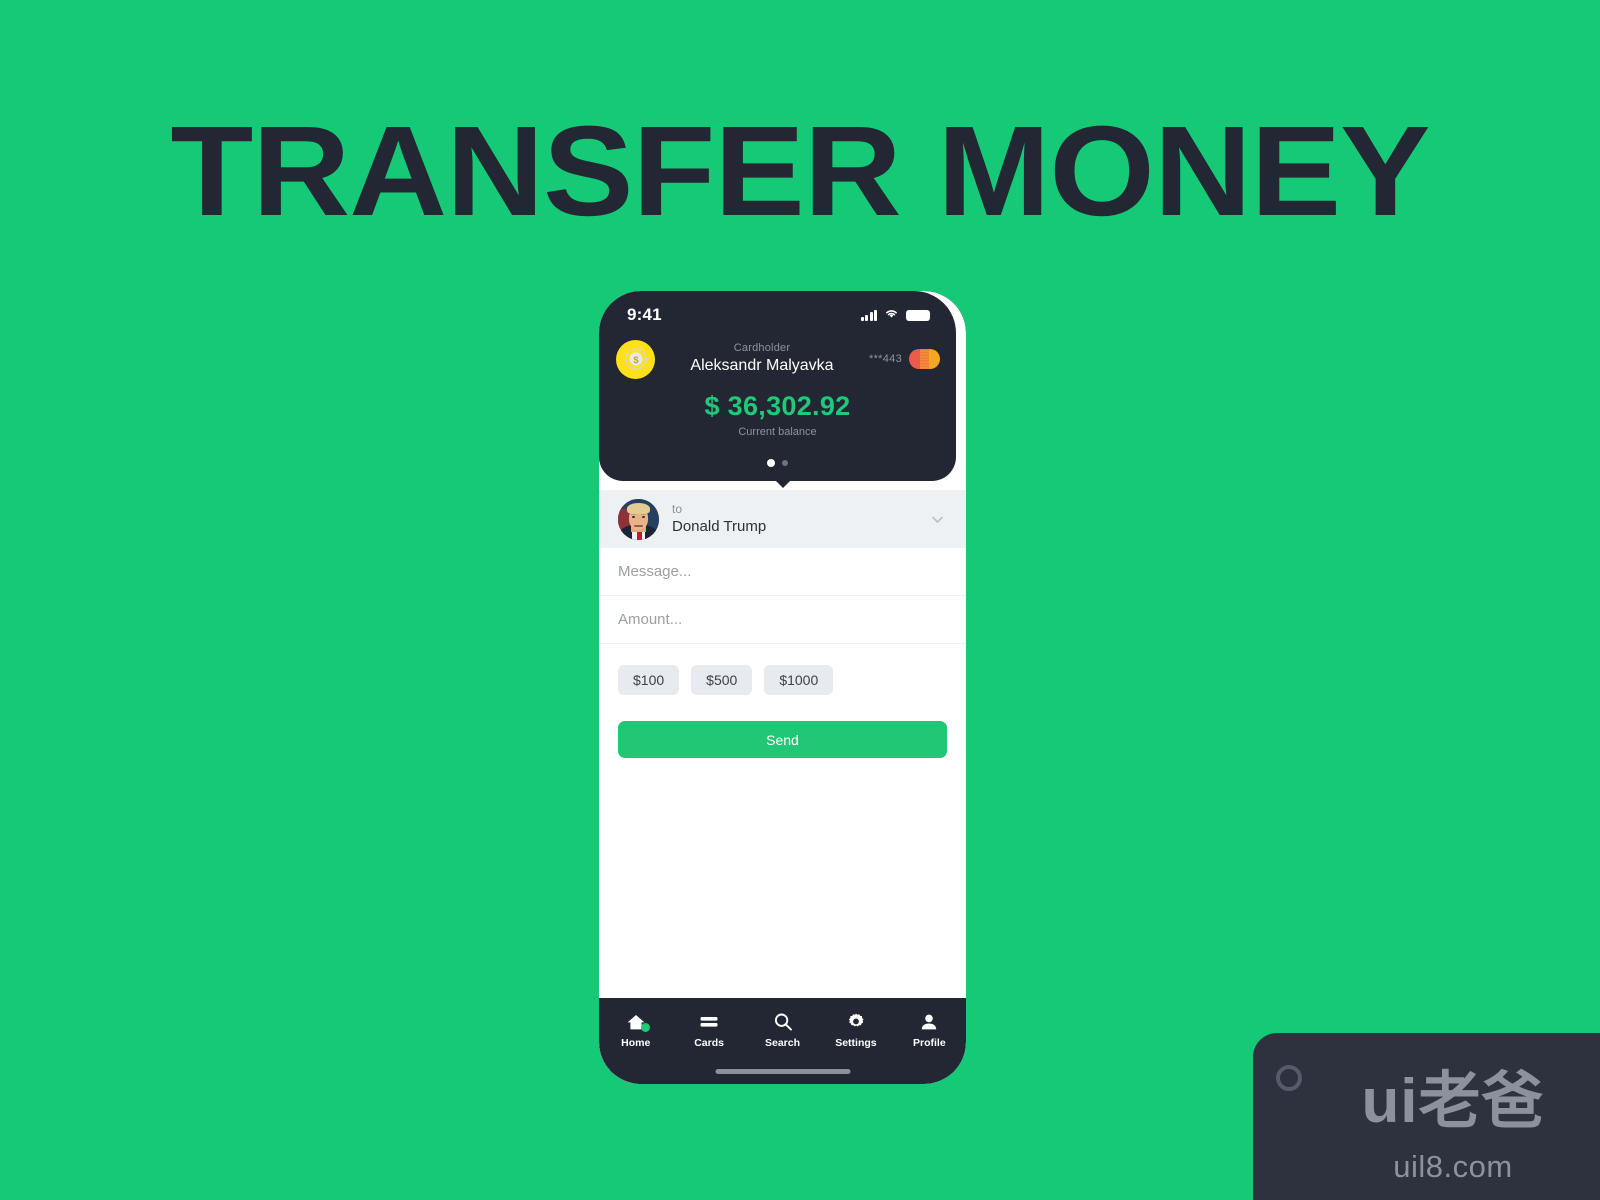  Describe the element at coordinates (800, 171) in the screenshot. I see `page-title: TRANSFER MONEY` at that location.